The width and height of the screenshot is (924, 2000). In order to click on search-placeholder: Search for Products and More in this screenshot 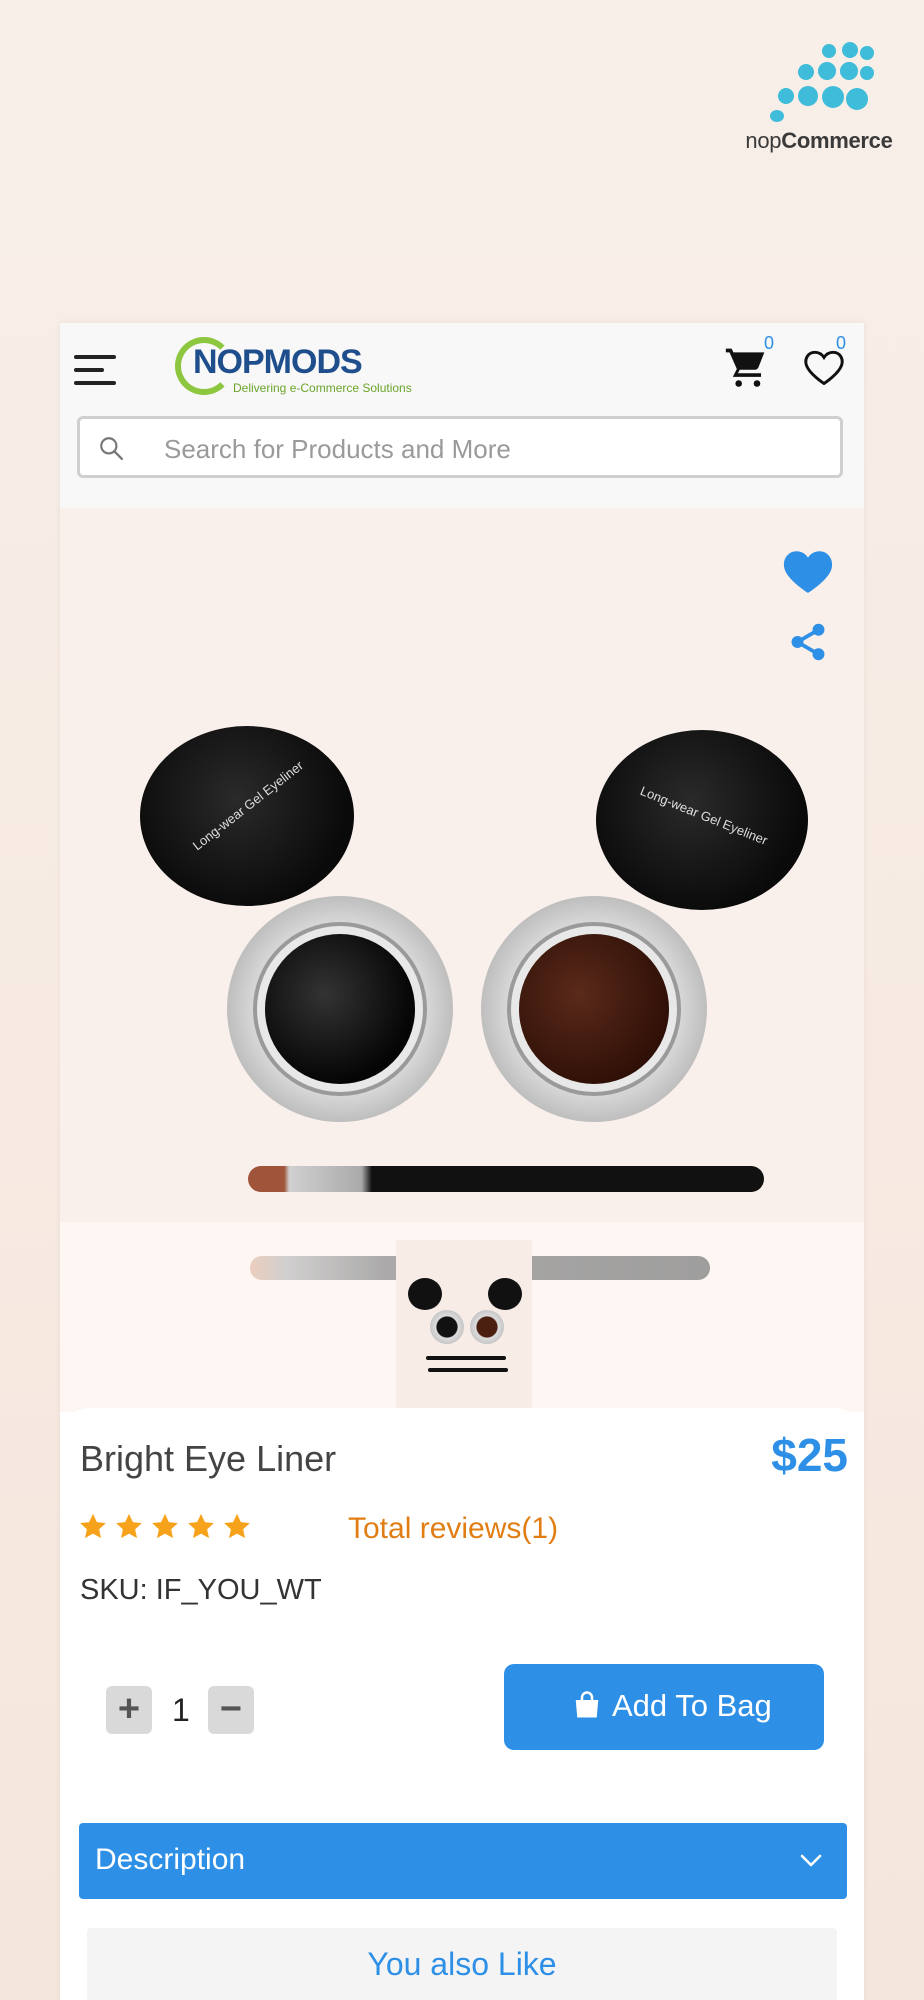, I will do `click(337, 449)`.